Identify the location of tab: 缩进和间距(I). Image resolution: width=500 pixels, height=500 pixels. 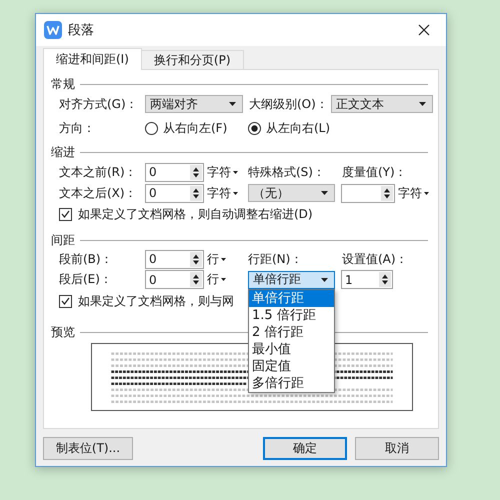
(92, 59).